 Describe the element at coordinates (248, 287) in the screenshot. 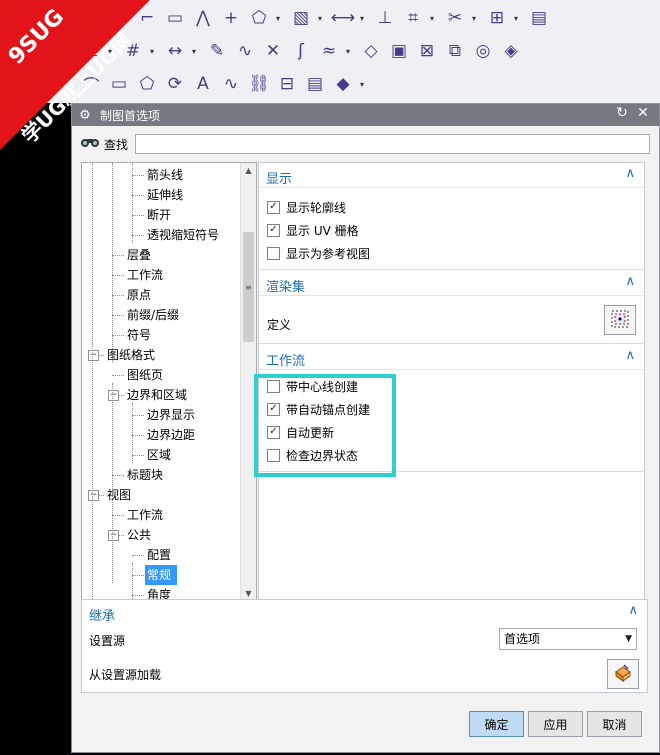

I see `scroll-thumb: ≡` at that location.